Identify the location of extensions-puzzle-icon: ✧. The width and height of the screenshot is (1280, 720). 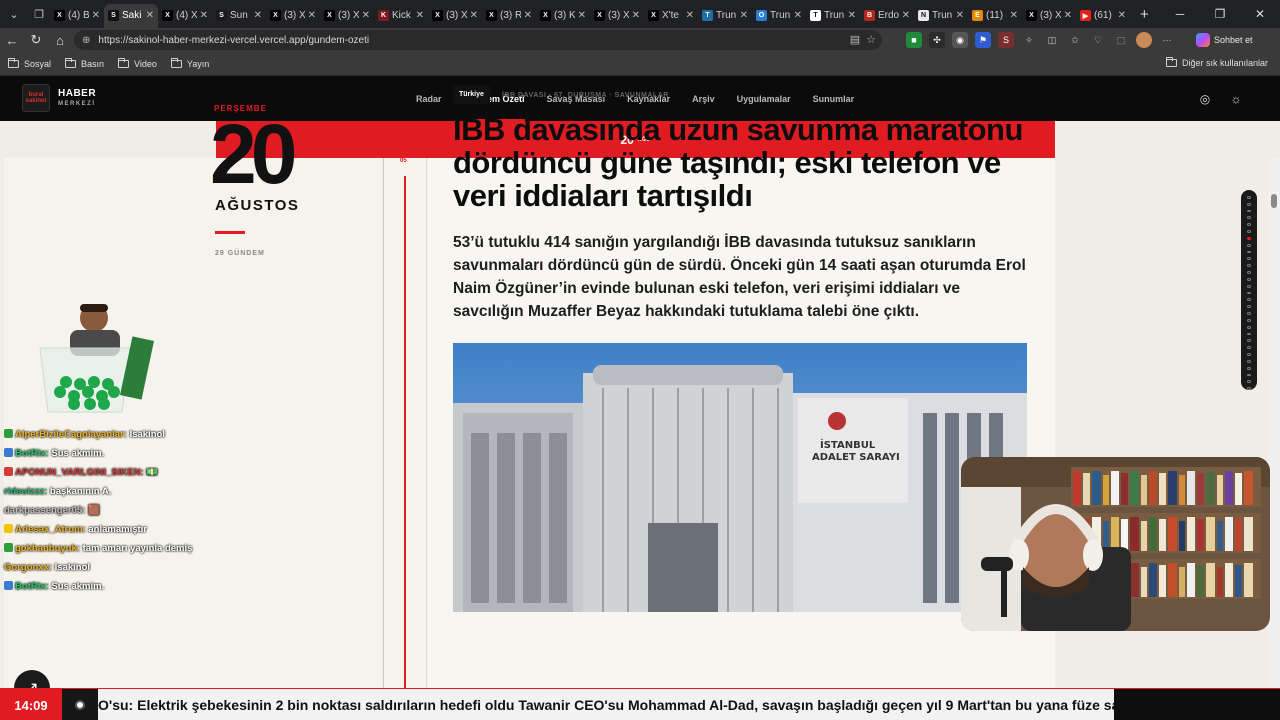
(1029, 40).